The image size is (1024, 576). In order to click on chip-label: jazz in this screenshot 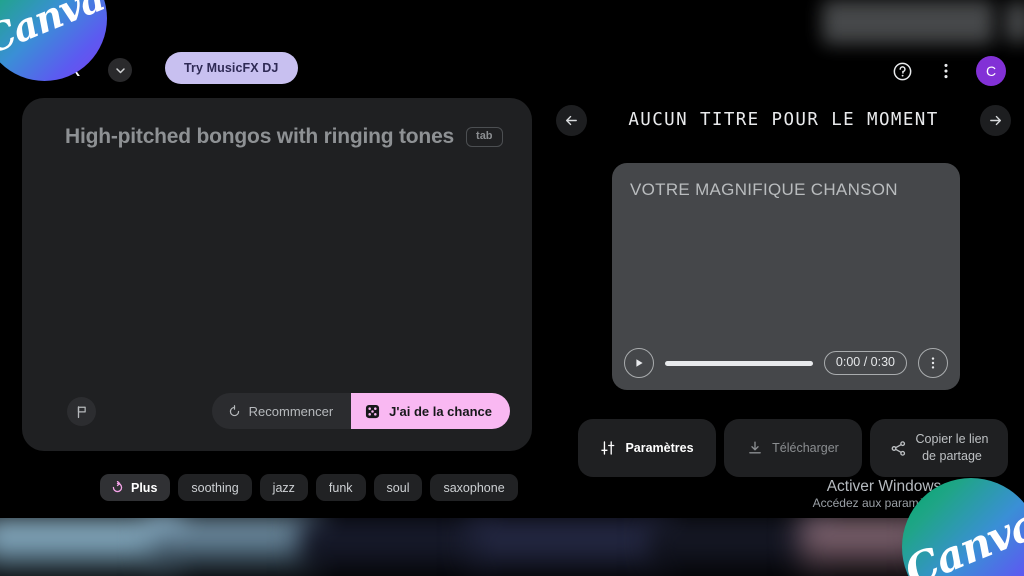, I will do `click(283, 487)`.